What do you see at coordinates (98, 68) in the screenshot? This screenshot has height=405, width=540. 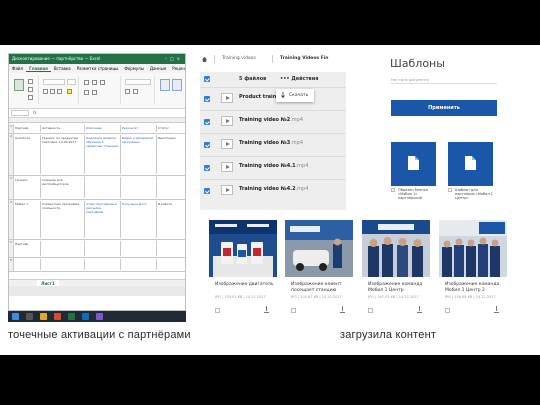 I see `ribbon-tab: Разметка страницы` at bounding box center [98, 68].